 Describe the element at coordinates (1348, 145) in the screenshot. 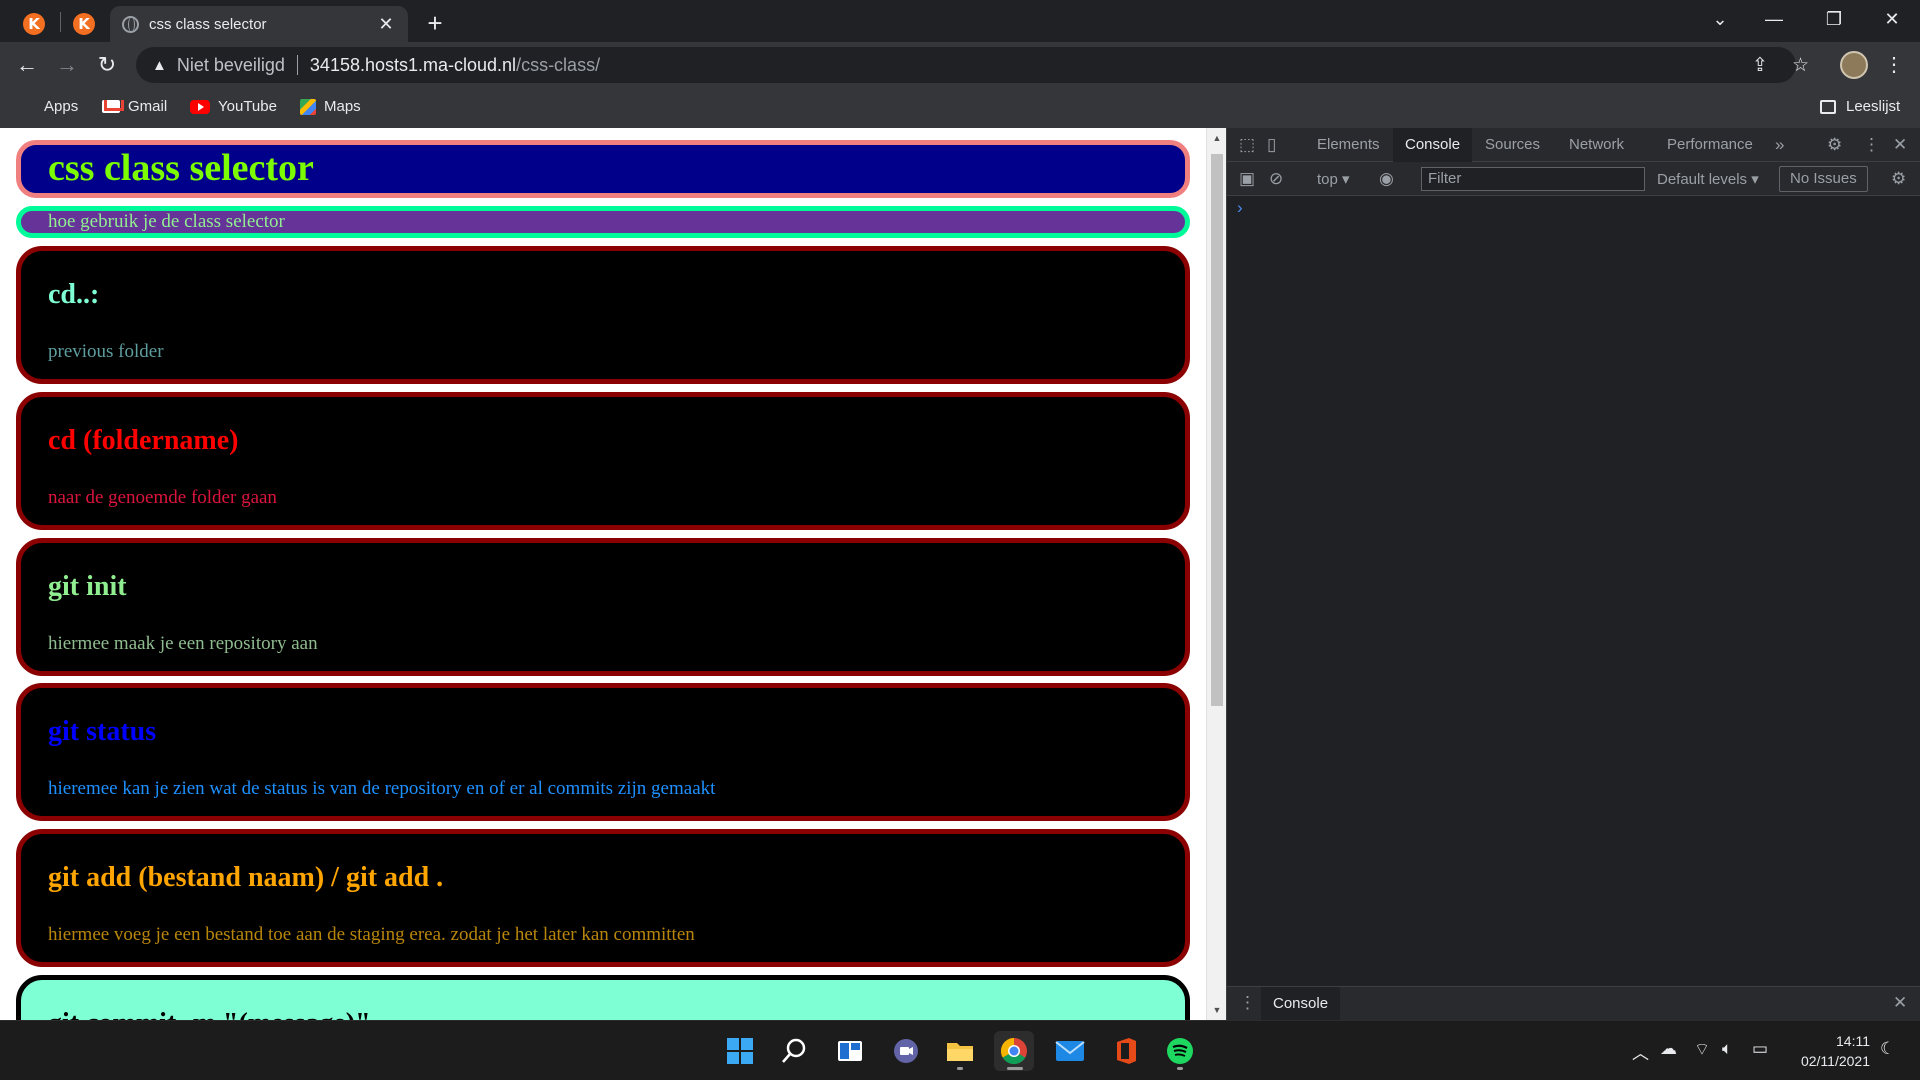

I see `tab-elements: Elements` at that location.